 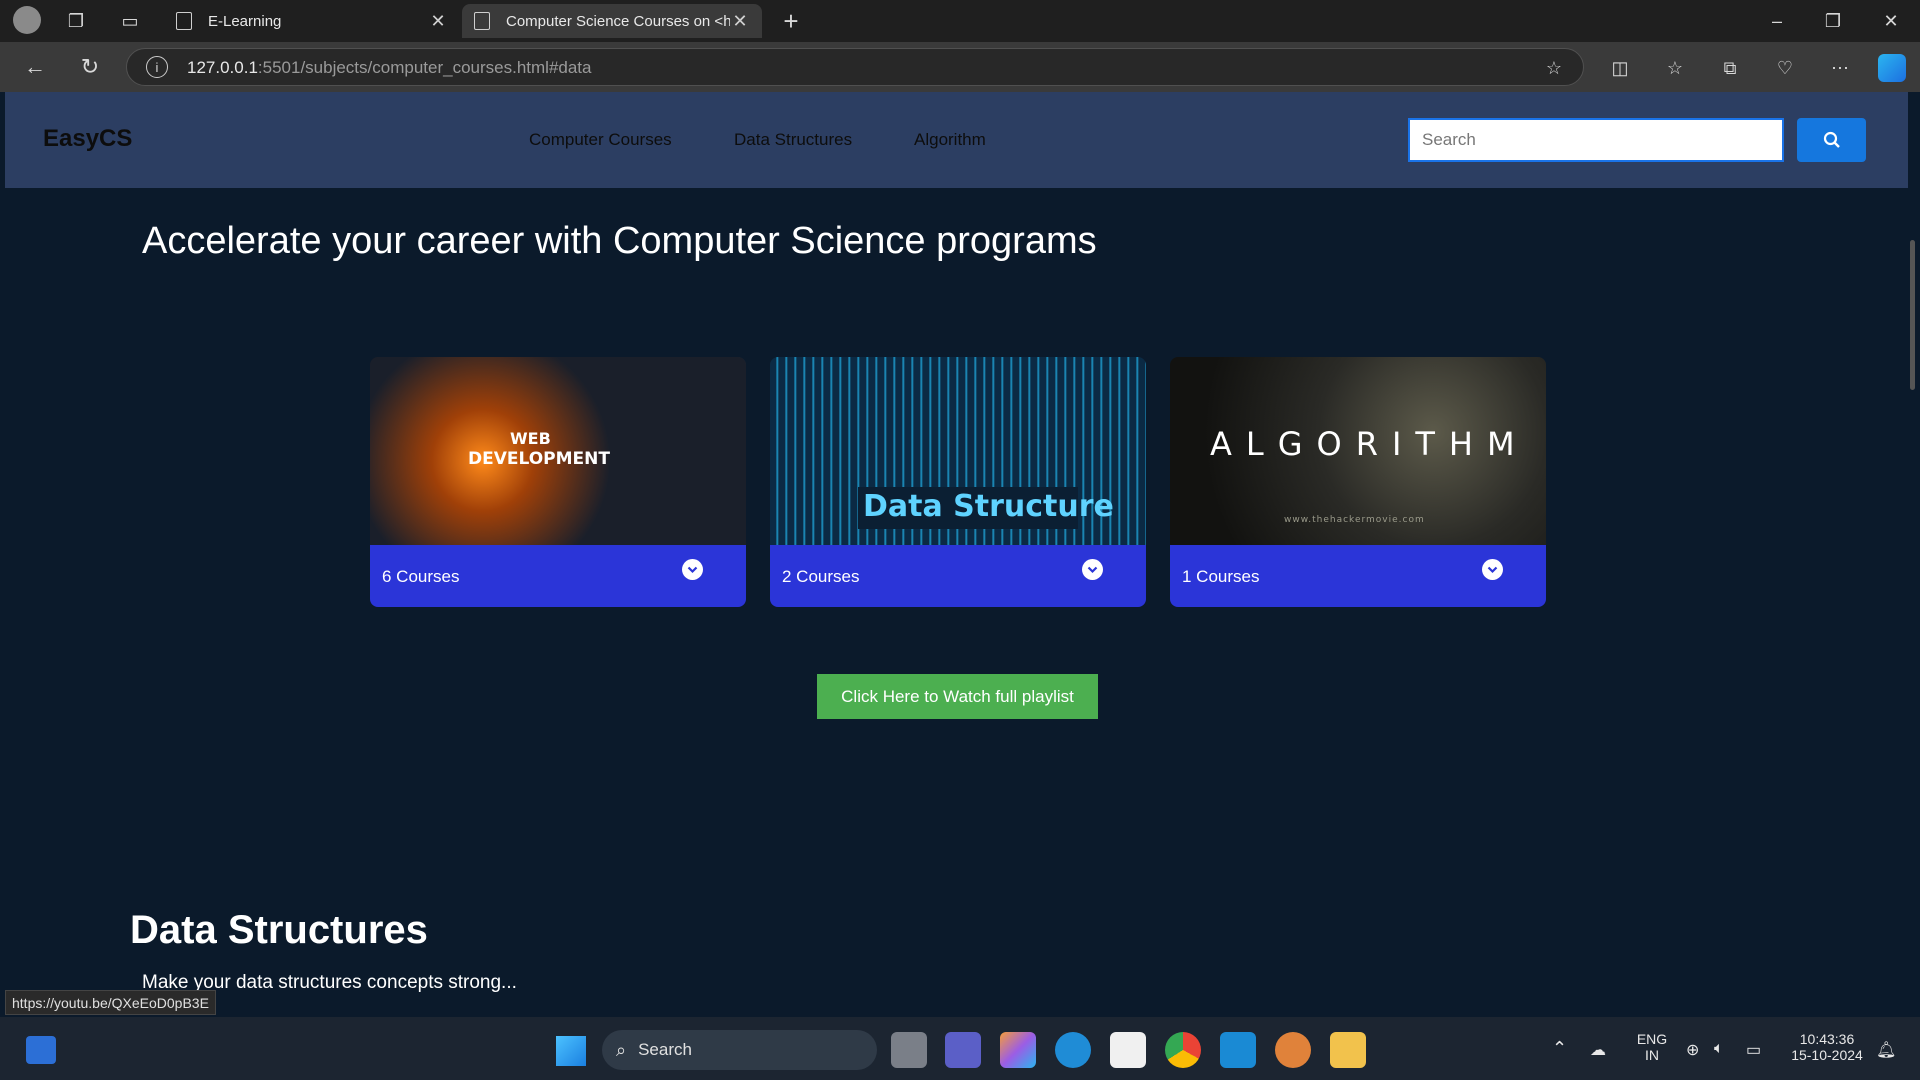 What do you see at coordinates (130, 21) in the screenshot?
I see `tab-actions-icon: ▭` at bounding box center [130, 21].